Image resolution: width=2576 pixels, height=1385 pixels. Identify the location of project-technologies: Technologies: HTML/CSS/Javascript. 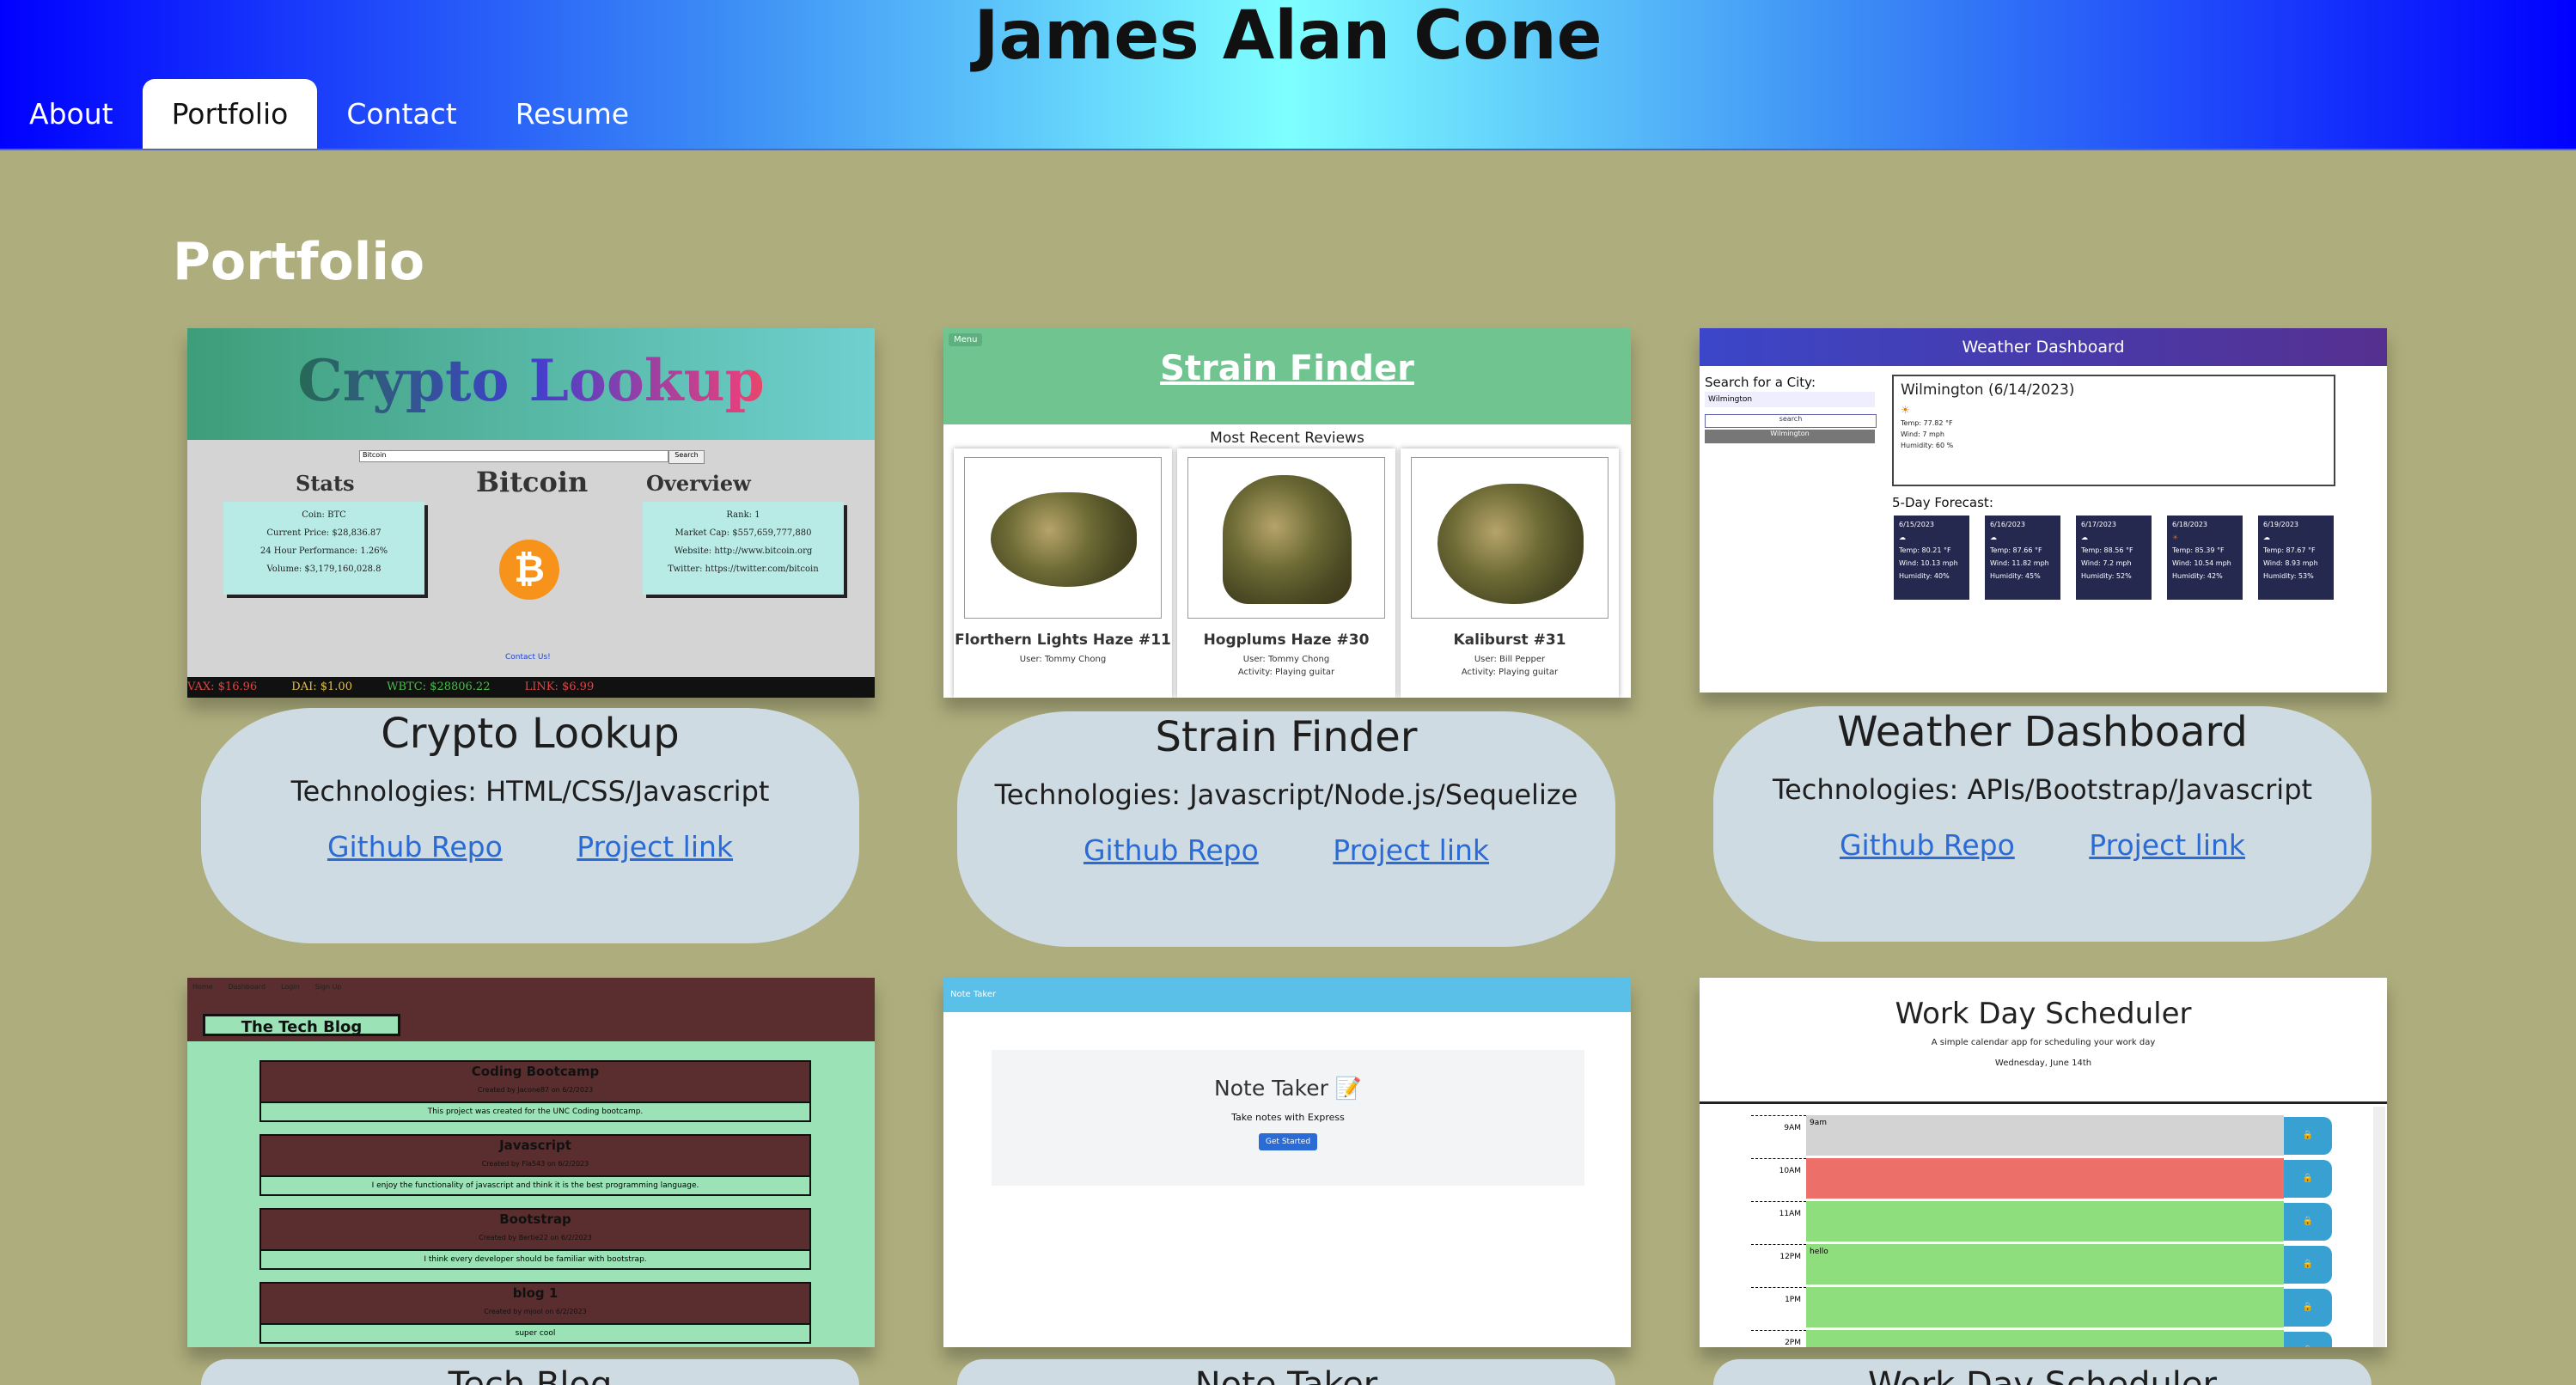
(530, 792).